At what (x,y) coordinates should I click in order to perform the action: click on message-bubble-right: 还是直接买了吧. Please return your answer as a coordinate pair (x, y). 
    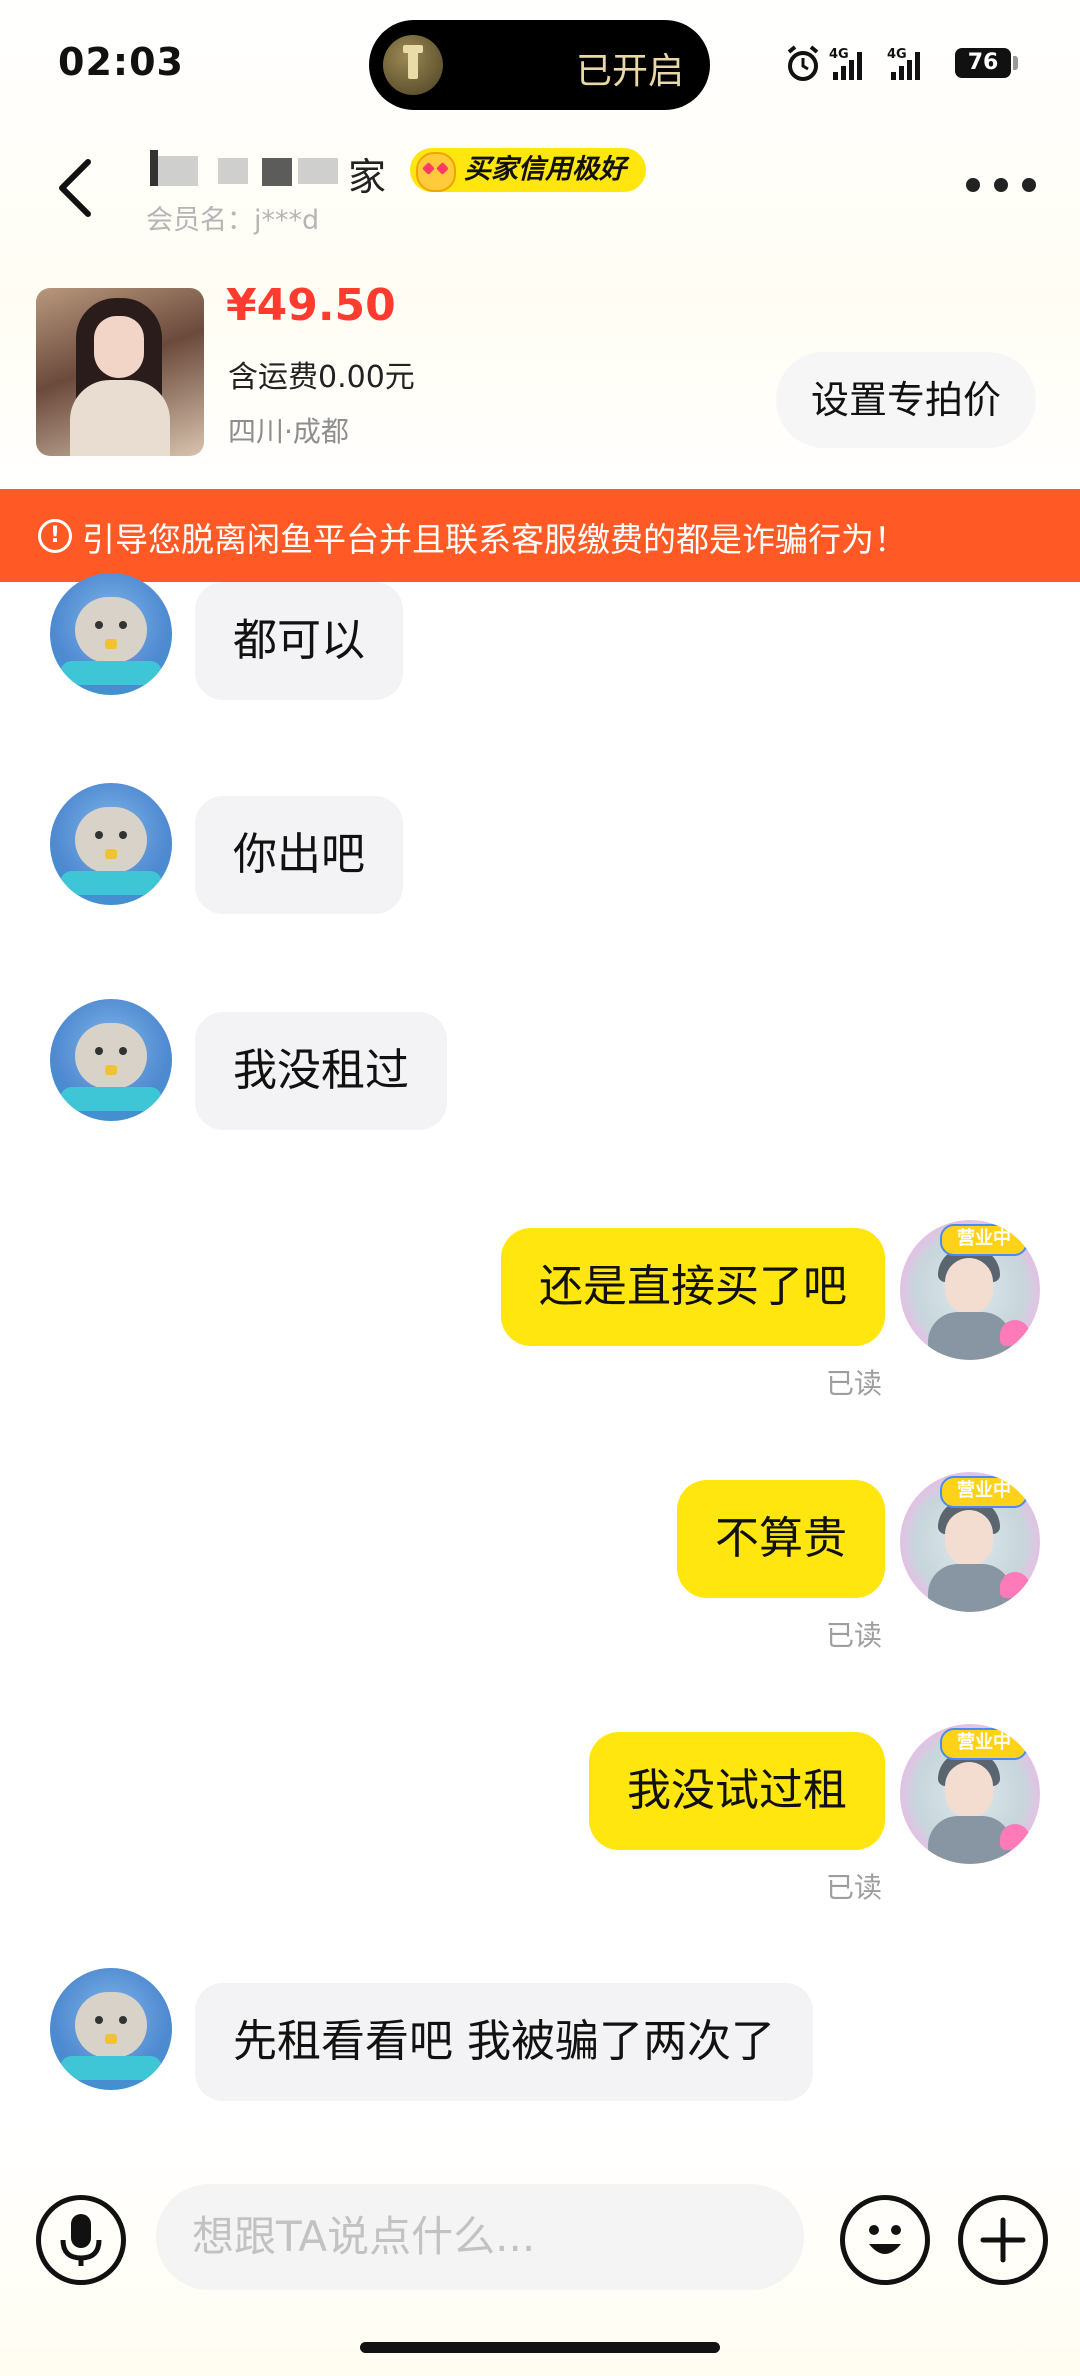
    Looking at the image, I should click on (693, 1287).